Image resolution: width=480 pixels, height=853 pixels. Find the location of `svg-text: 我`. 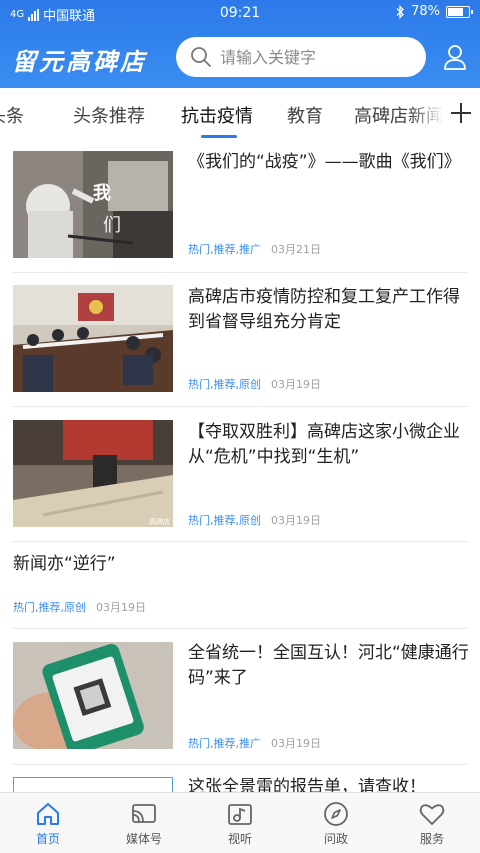

svg-text: 我 is located at coordinates (102, 193).